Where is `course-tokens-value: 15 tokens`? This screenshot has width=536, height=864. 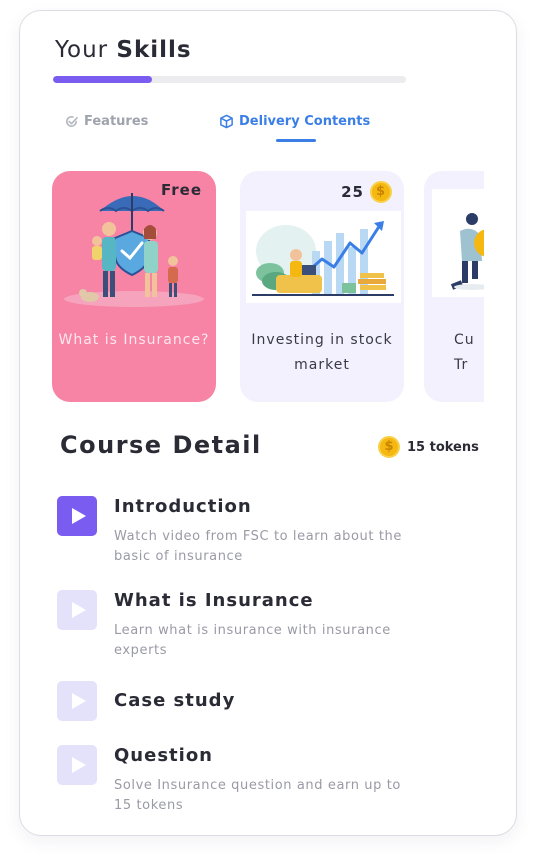 course-tokens-value: 15 tokens is located at coordinates (443, 447).